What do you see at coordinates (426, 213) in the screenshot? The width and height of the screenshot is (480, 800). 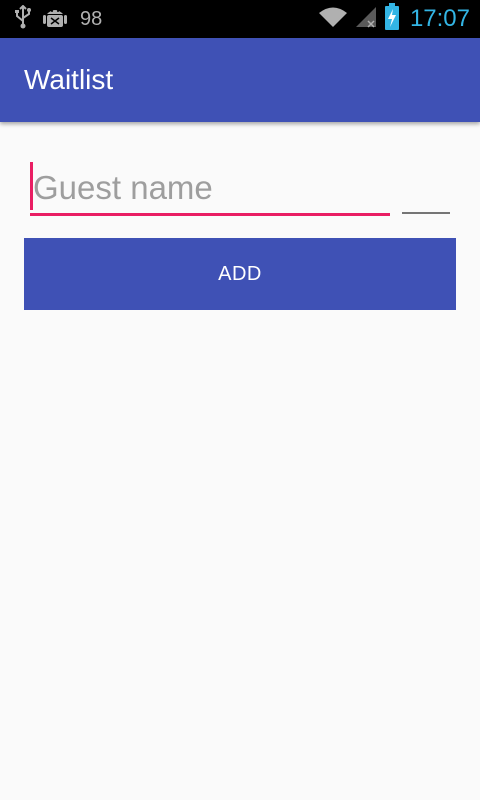 I see `party-size-input` at bounding box center [426, 213].